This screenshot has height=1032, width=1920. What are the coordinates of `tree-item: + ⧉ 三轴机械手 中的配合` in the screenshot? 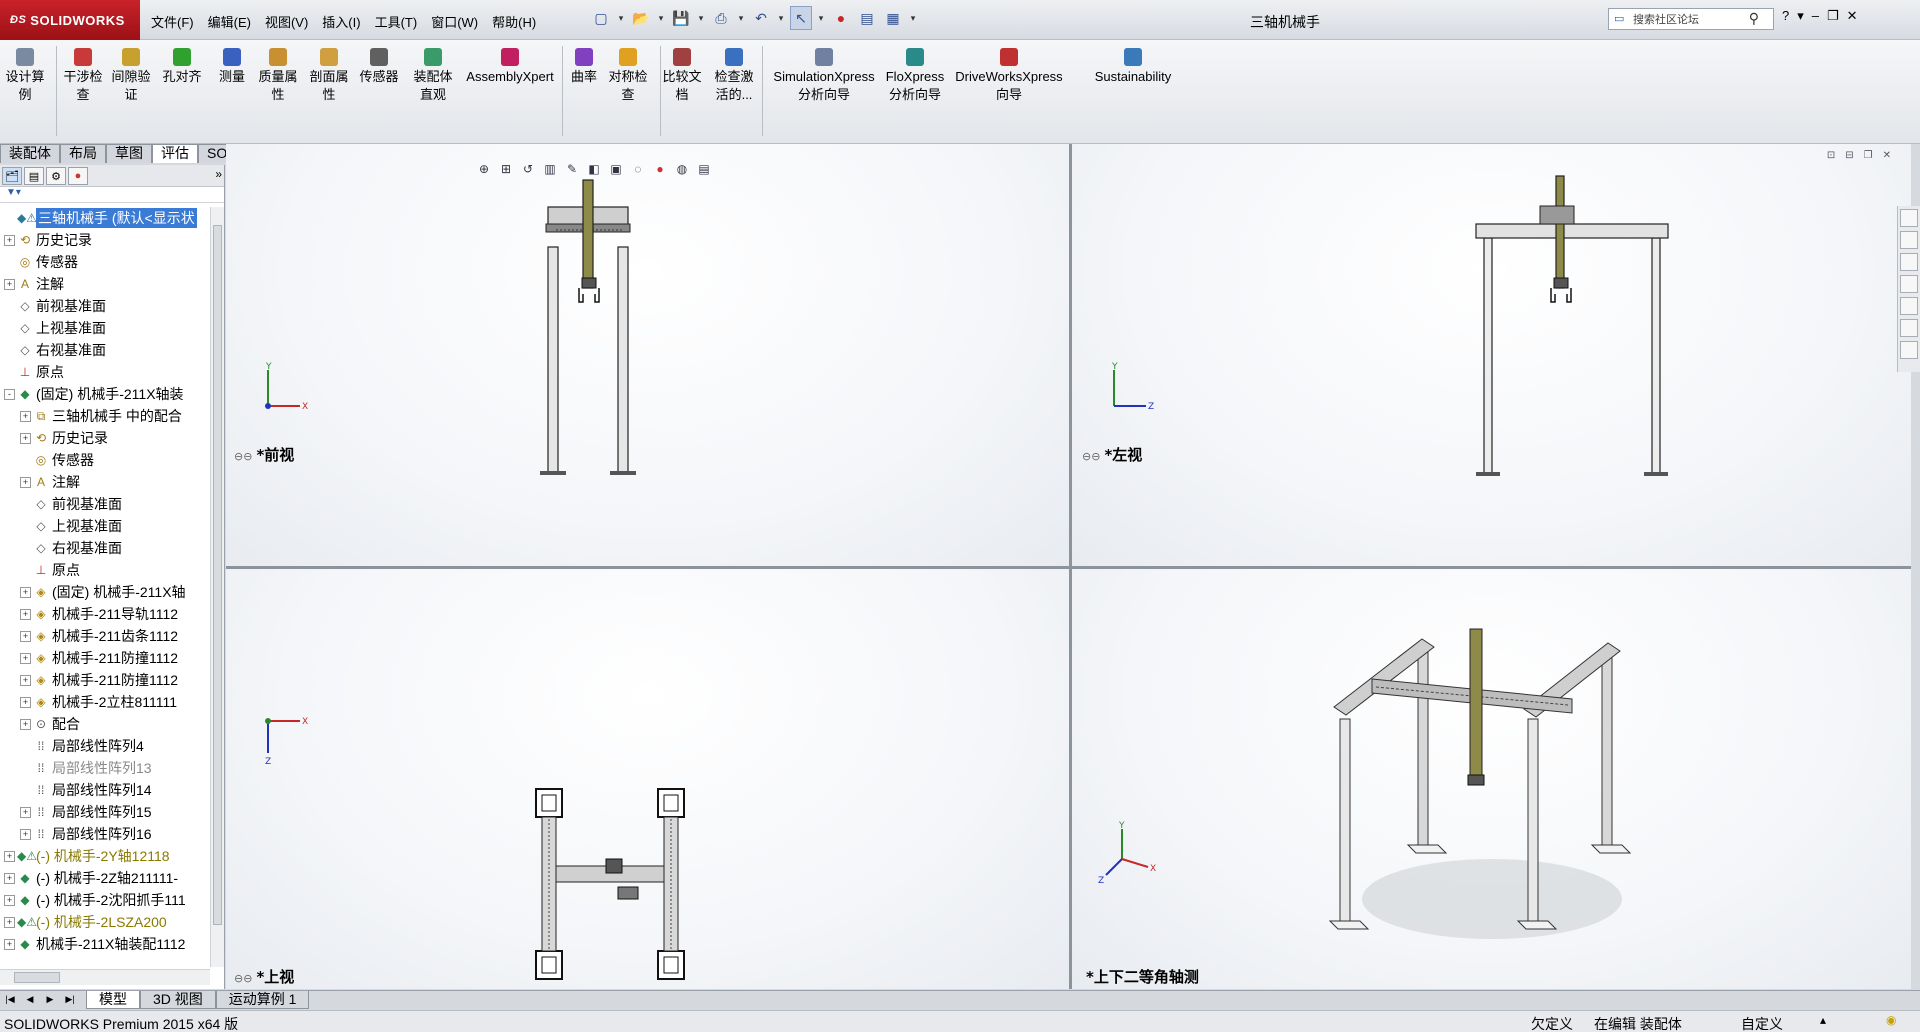 It's located at (105, 416).